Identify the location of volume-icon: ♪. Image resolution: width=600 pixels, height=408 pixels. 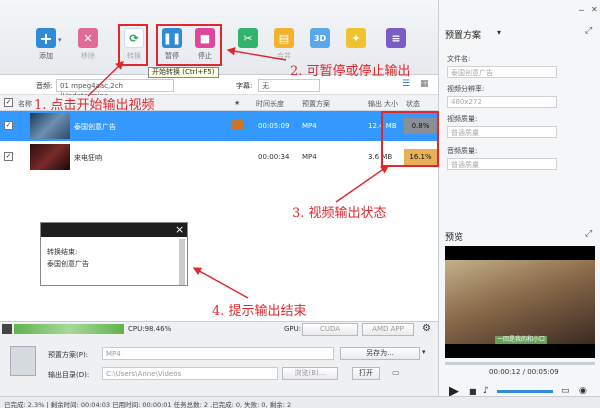
(486, 391).